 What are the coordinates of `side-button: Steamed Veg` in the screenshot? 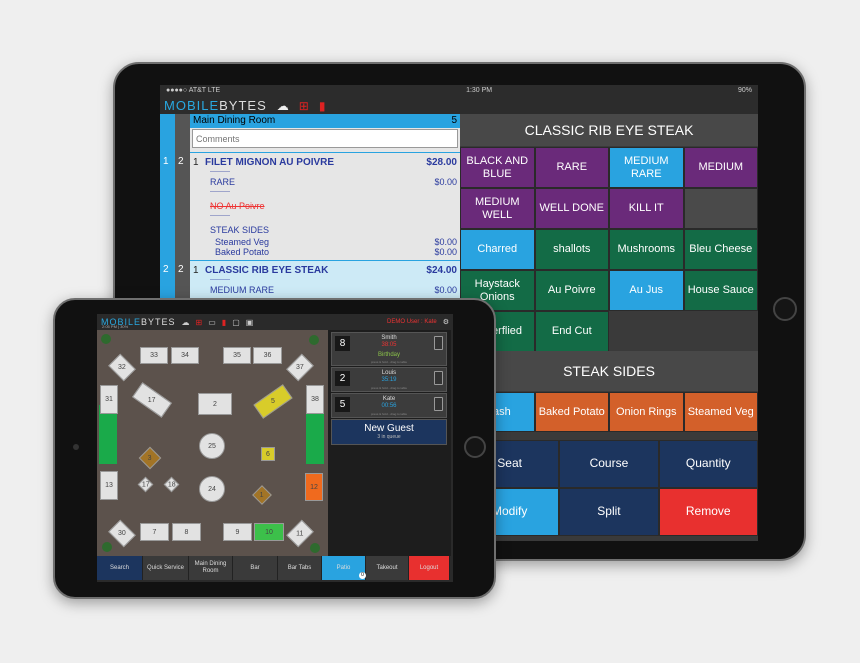 It's located at (720, 412).